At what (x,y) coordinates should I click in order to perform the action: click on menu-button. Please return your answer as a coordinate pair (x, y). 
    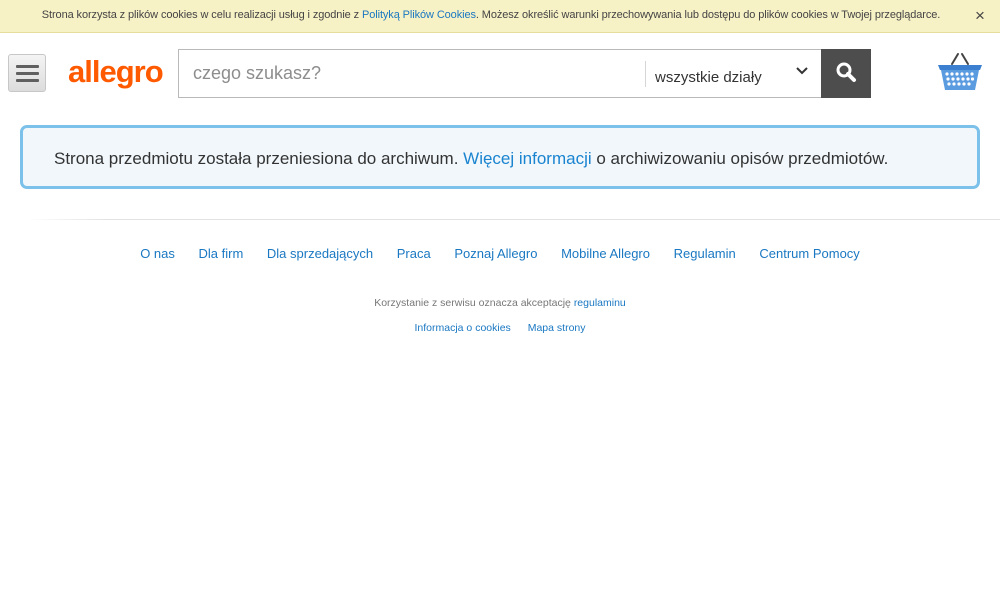
    Looking at the image, I should click on (27, 73).